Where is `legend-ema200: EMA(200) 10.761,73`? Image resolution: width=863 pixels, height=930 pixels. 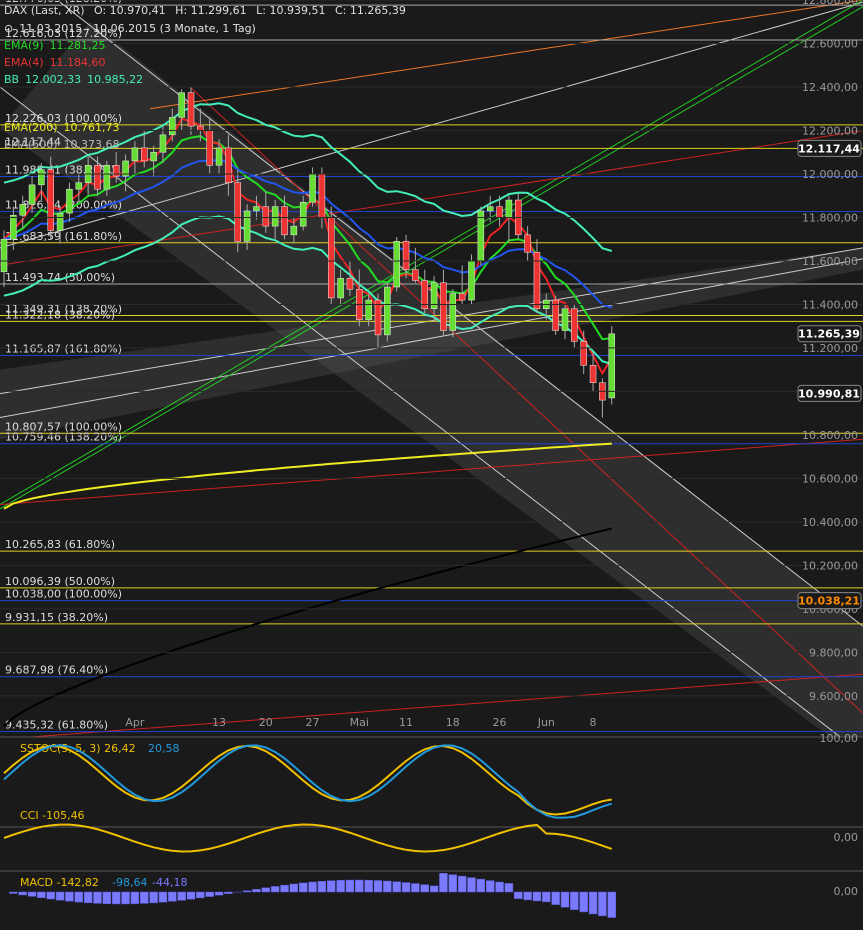 legend-ema200: EMA(200) 10.761,73 is located at coordinates (65, 127).